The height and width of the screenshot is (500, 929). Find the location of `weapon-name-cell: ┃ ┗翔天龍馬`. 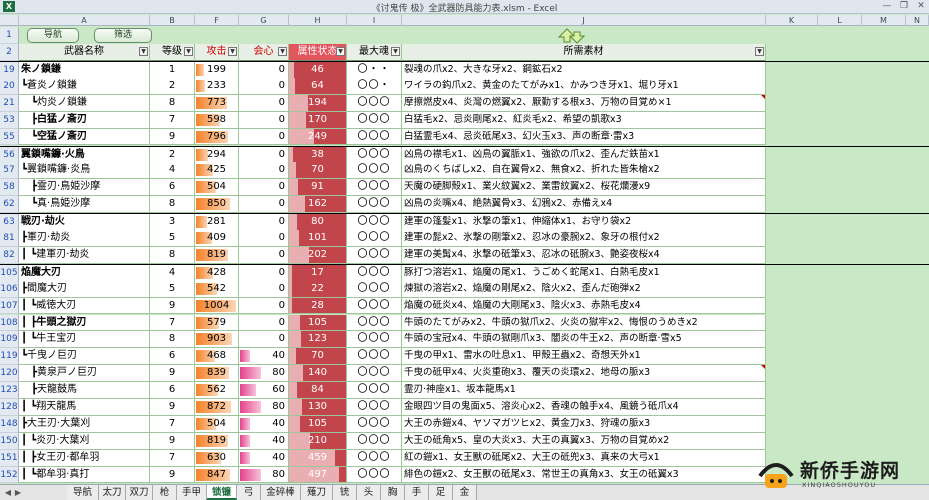

weapon-name-cell: ┃ ┗翔天龍馬 is located at coordinates (84, 407).